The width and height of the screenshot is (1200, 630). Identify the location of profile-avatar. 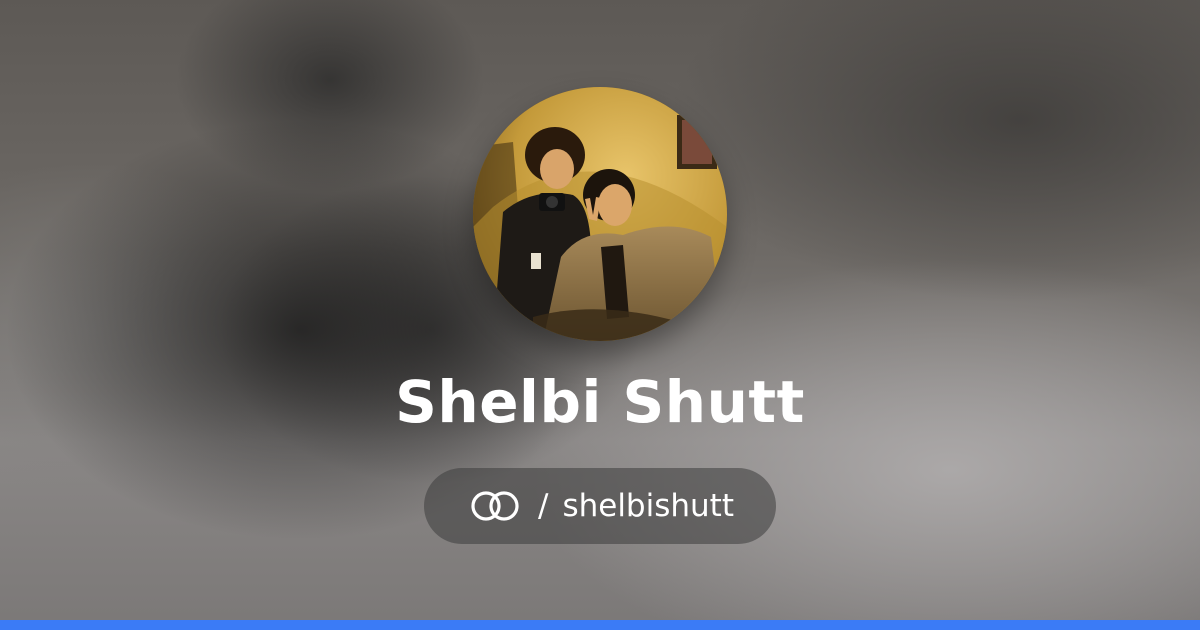
(600, 214).